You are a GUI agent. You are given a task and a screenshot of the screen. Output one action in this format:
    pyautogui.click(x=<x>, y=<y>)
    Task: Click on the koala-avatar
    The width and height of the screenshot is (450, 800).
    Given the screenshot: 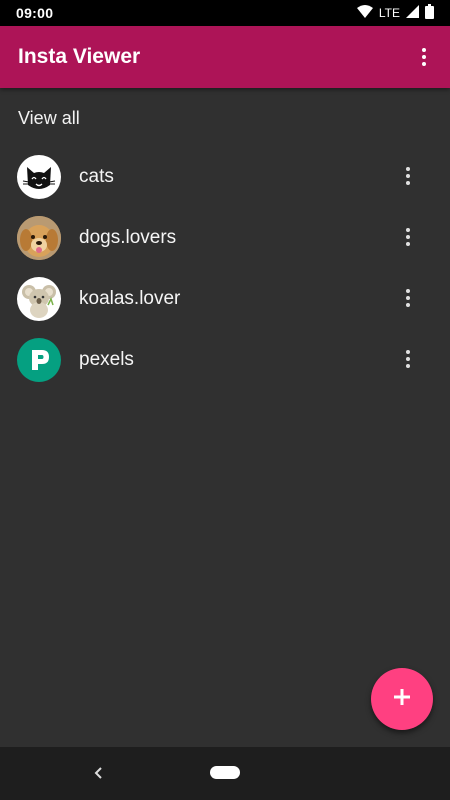 What is the action you would take?
    pyautogui.click(x=39, y=298)
    